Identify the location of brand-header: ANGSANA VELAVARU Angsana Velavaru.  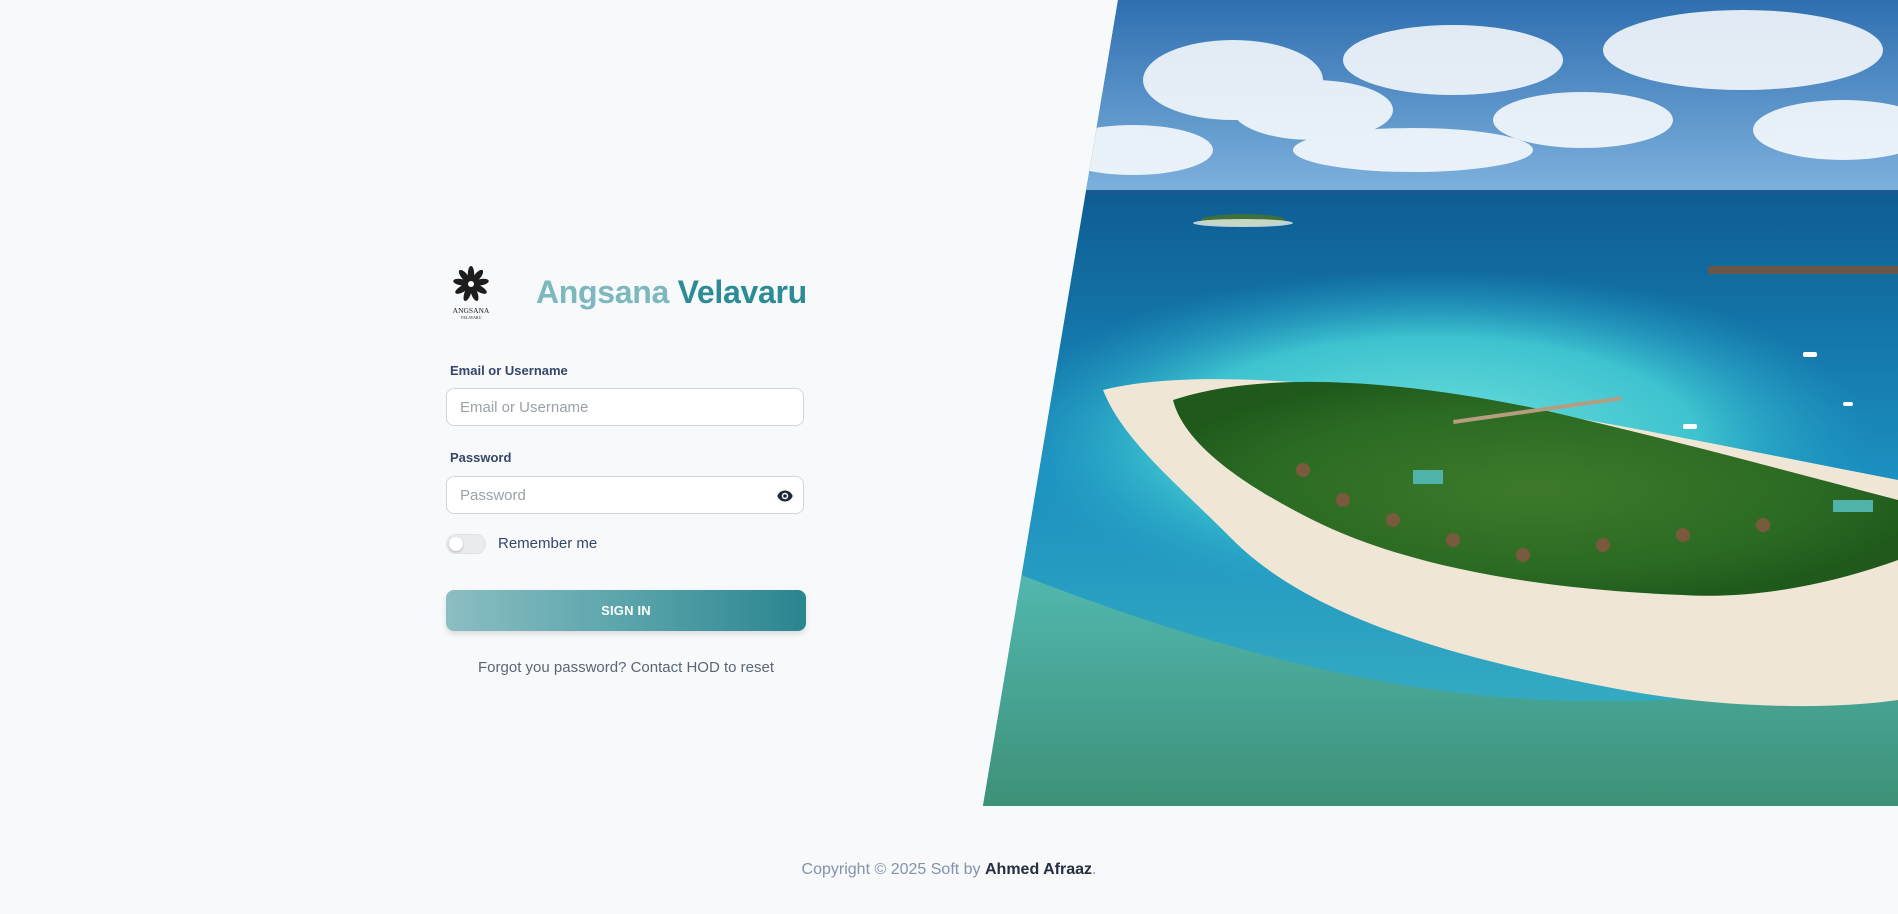
(626, 292).